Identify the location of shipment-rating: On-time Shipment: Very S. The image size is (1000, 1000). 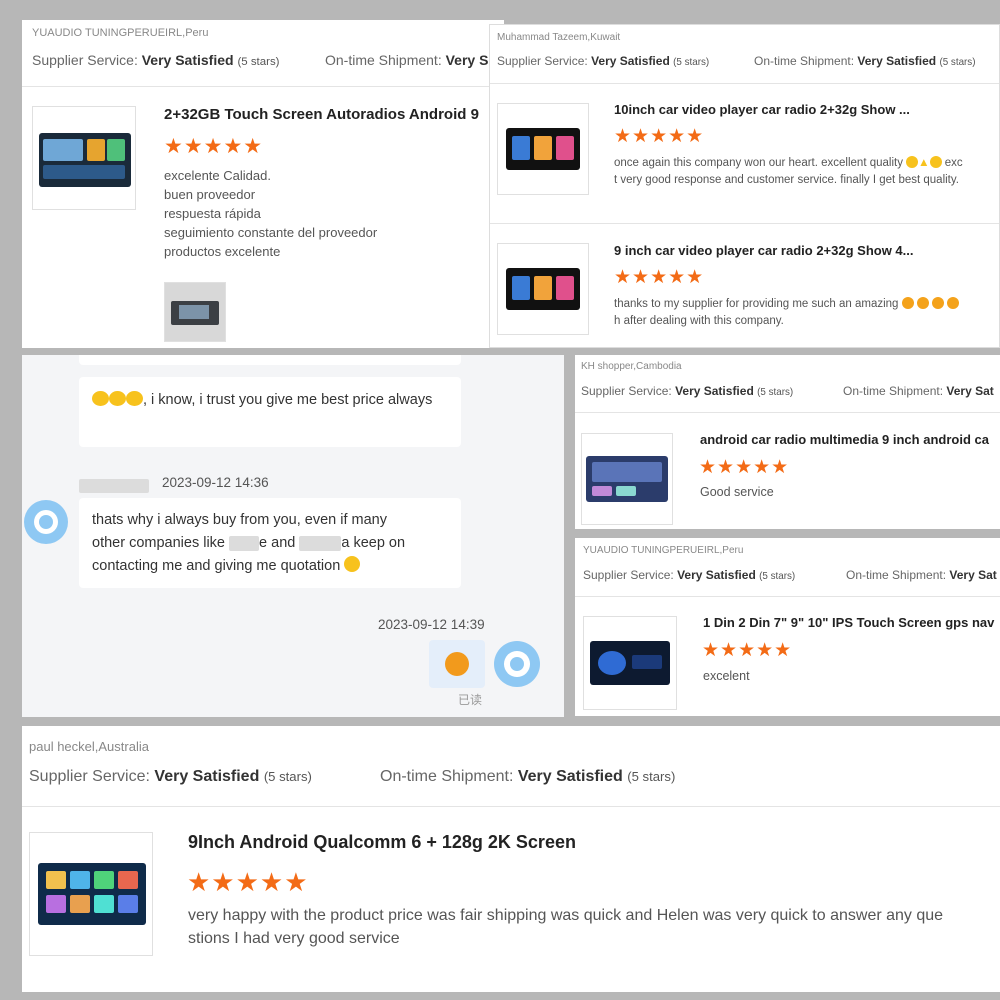
(406, 60).